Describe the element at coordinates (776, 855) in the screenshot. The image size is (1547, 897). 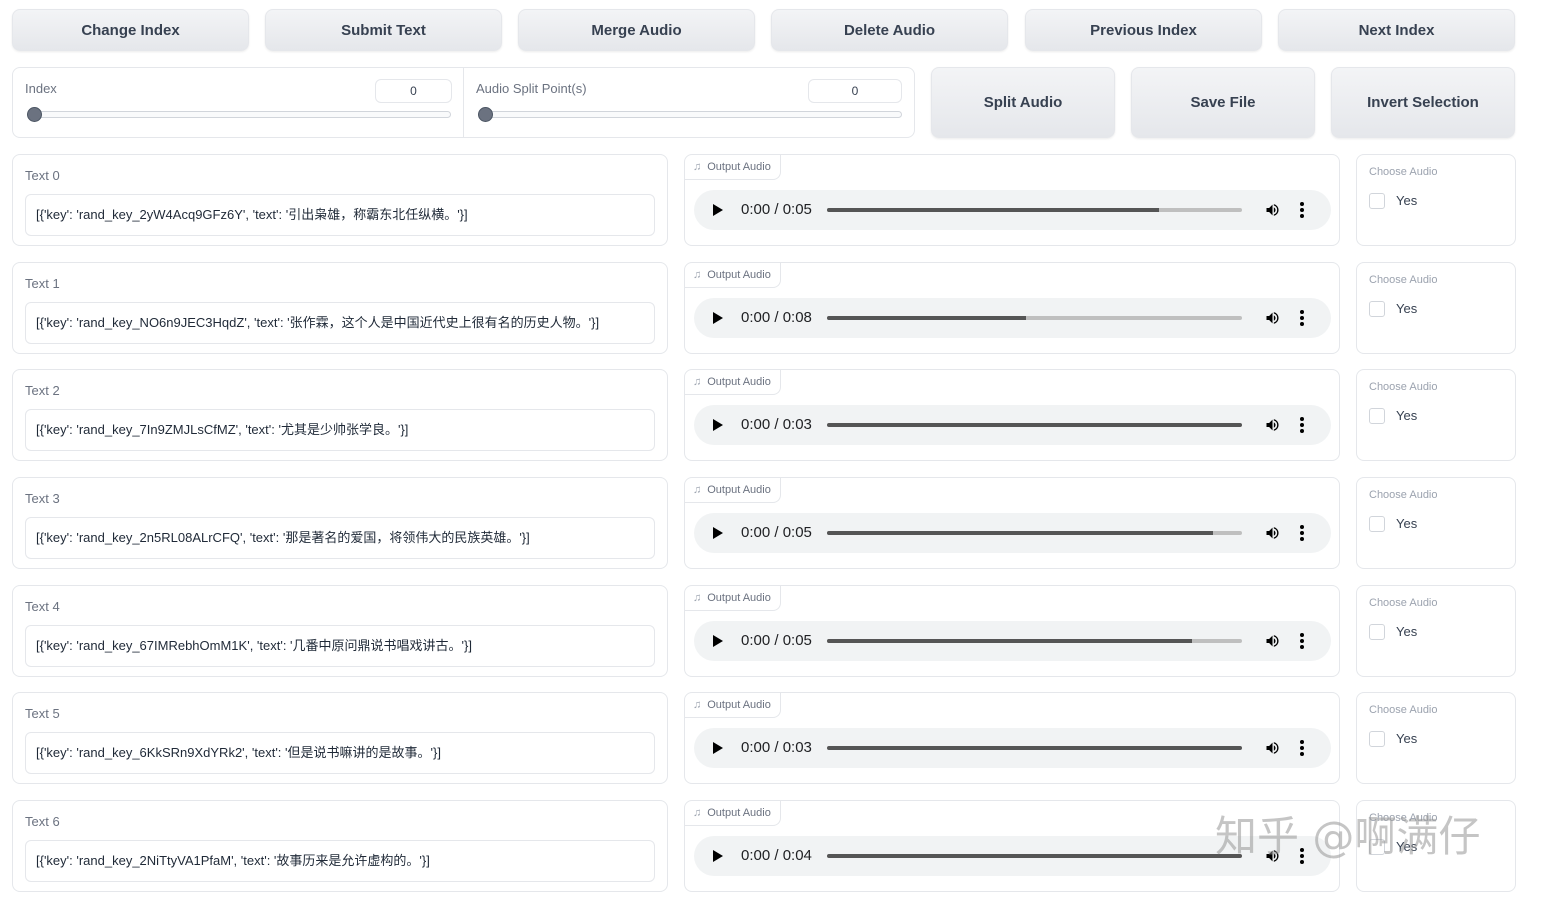
I see `audio-time: 0:00 / 0:04` at that location.